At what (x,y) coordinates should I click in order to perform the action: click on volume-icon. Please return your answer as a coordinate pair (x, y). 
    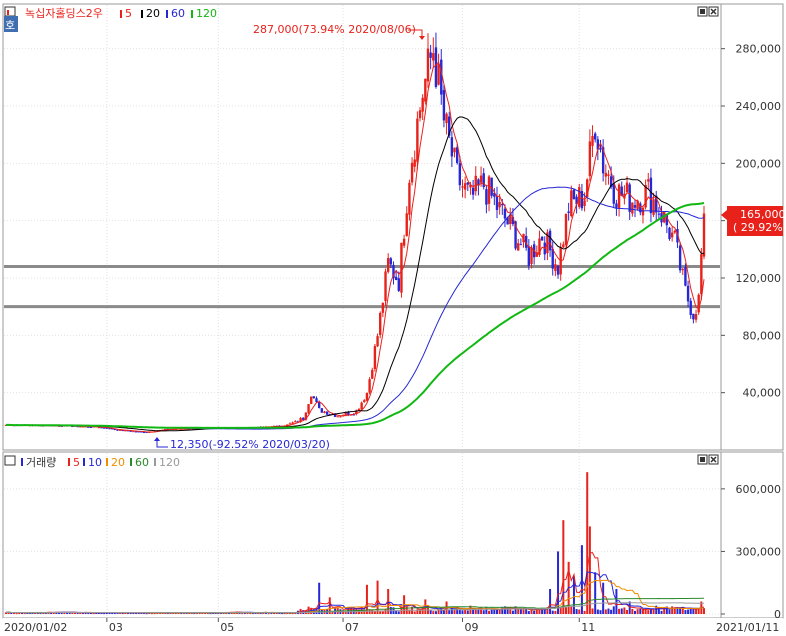
    Looking at the image, I should click on (10, 460).